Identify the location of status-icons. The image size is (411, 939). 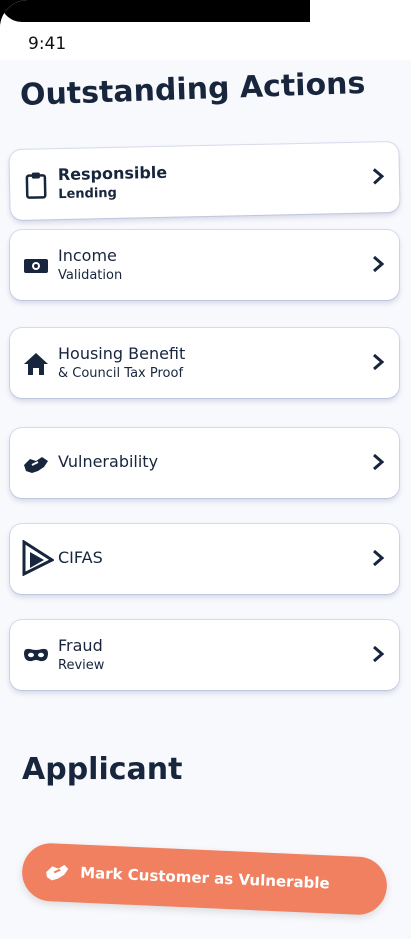
(353, 21).